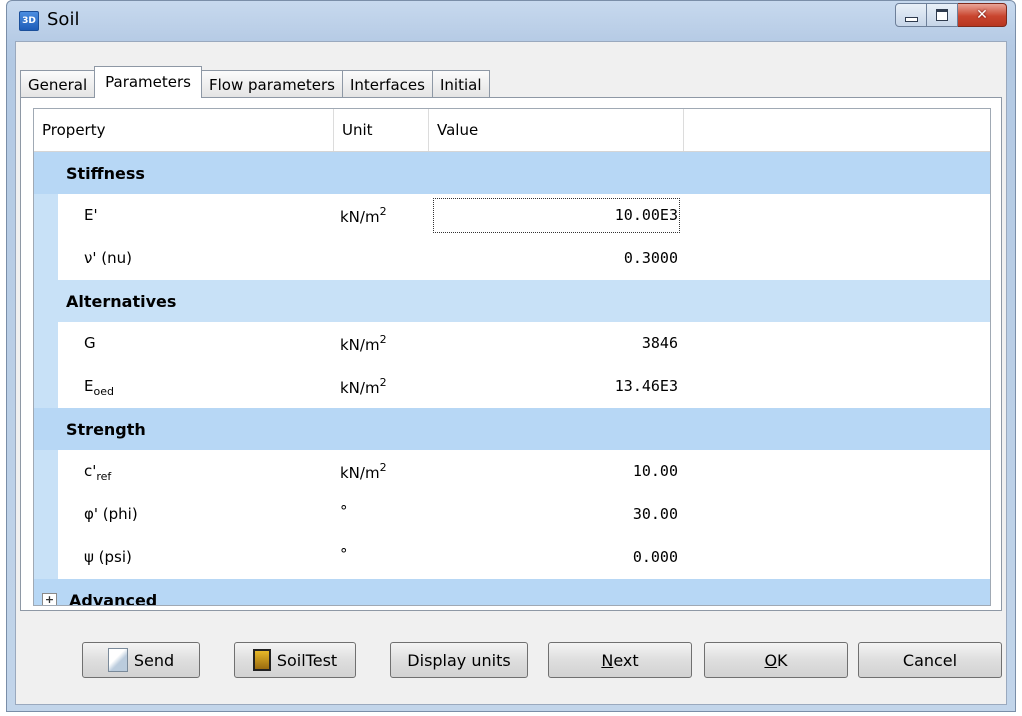 The image size is (1022, 716). I want to click on tab-initial: Initial, so click(460, 84).